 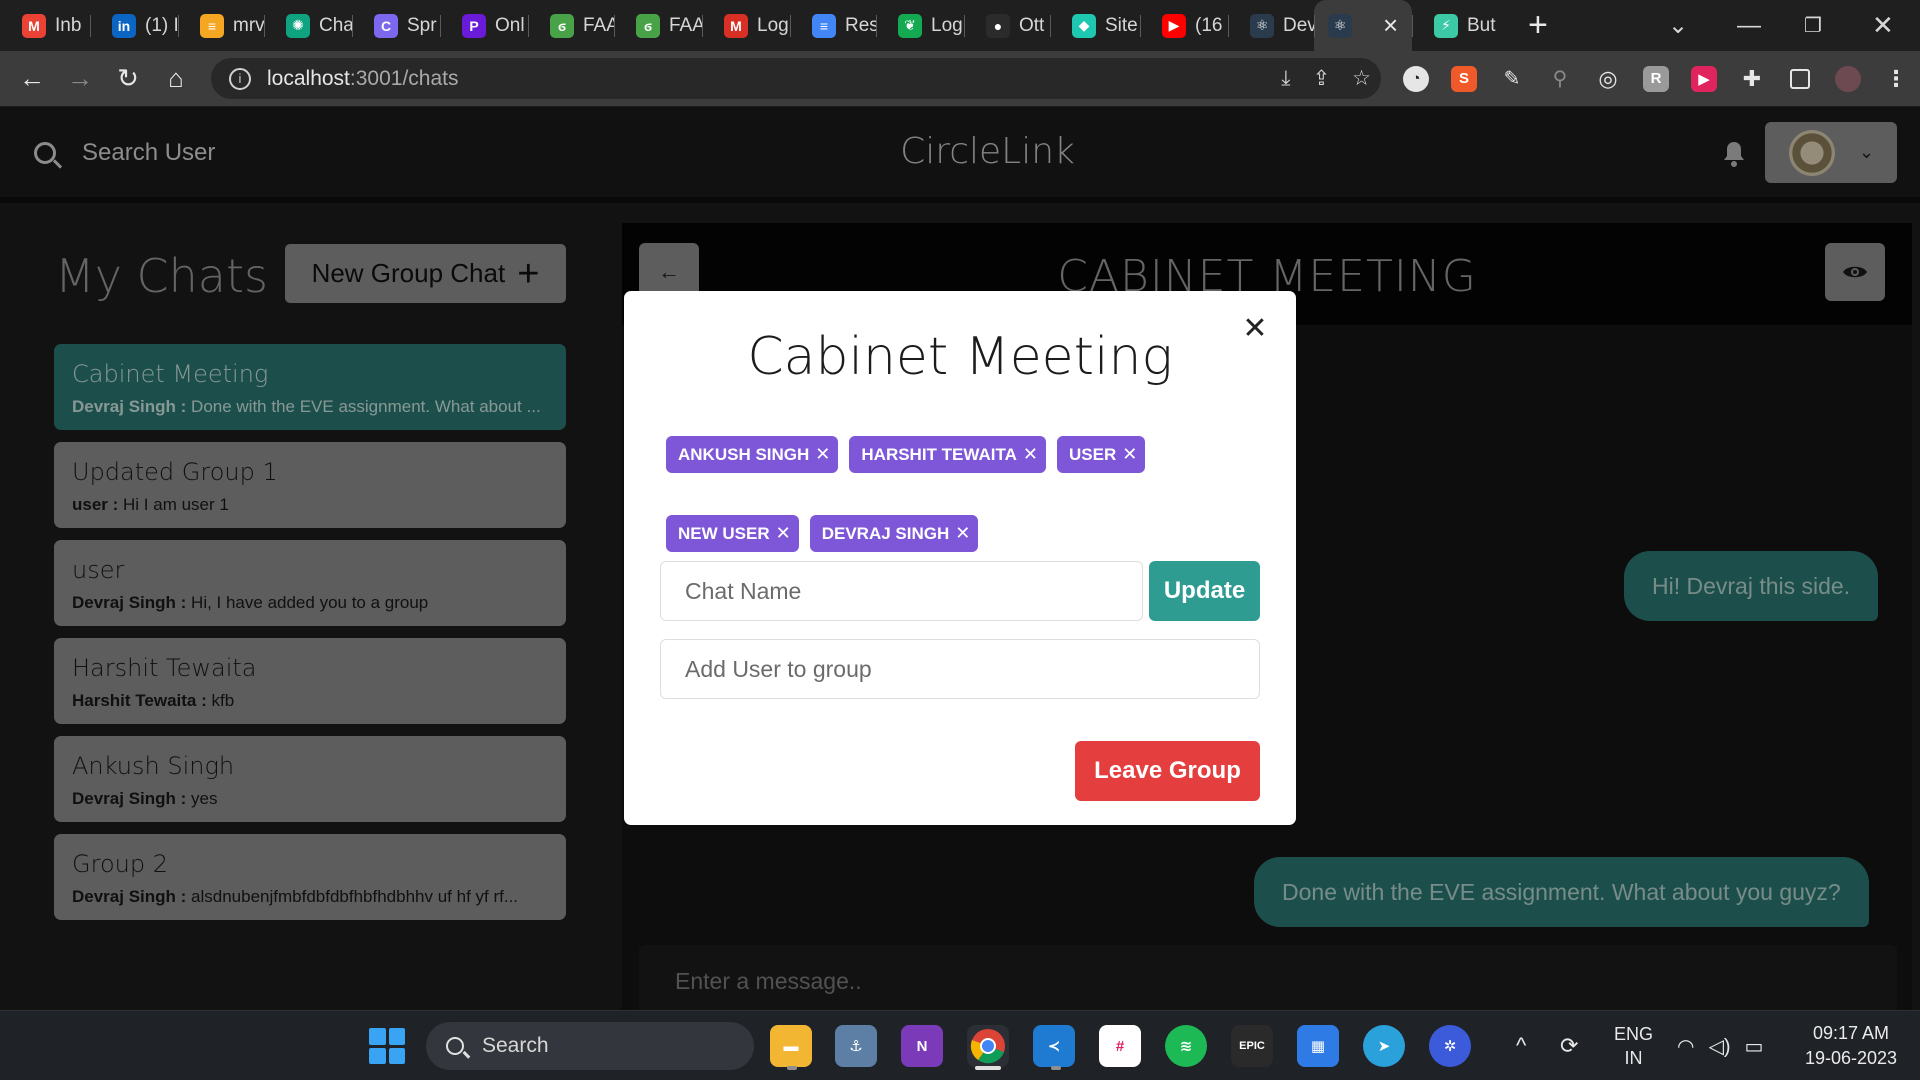 I want to click on add-user-input: Add User to group, so click(x=960, y=669).